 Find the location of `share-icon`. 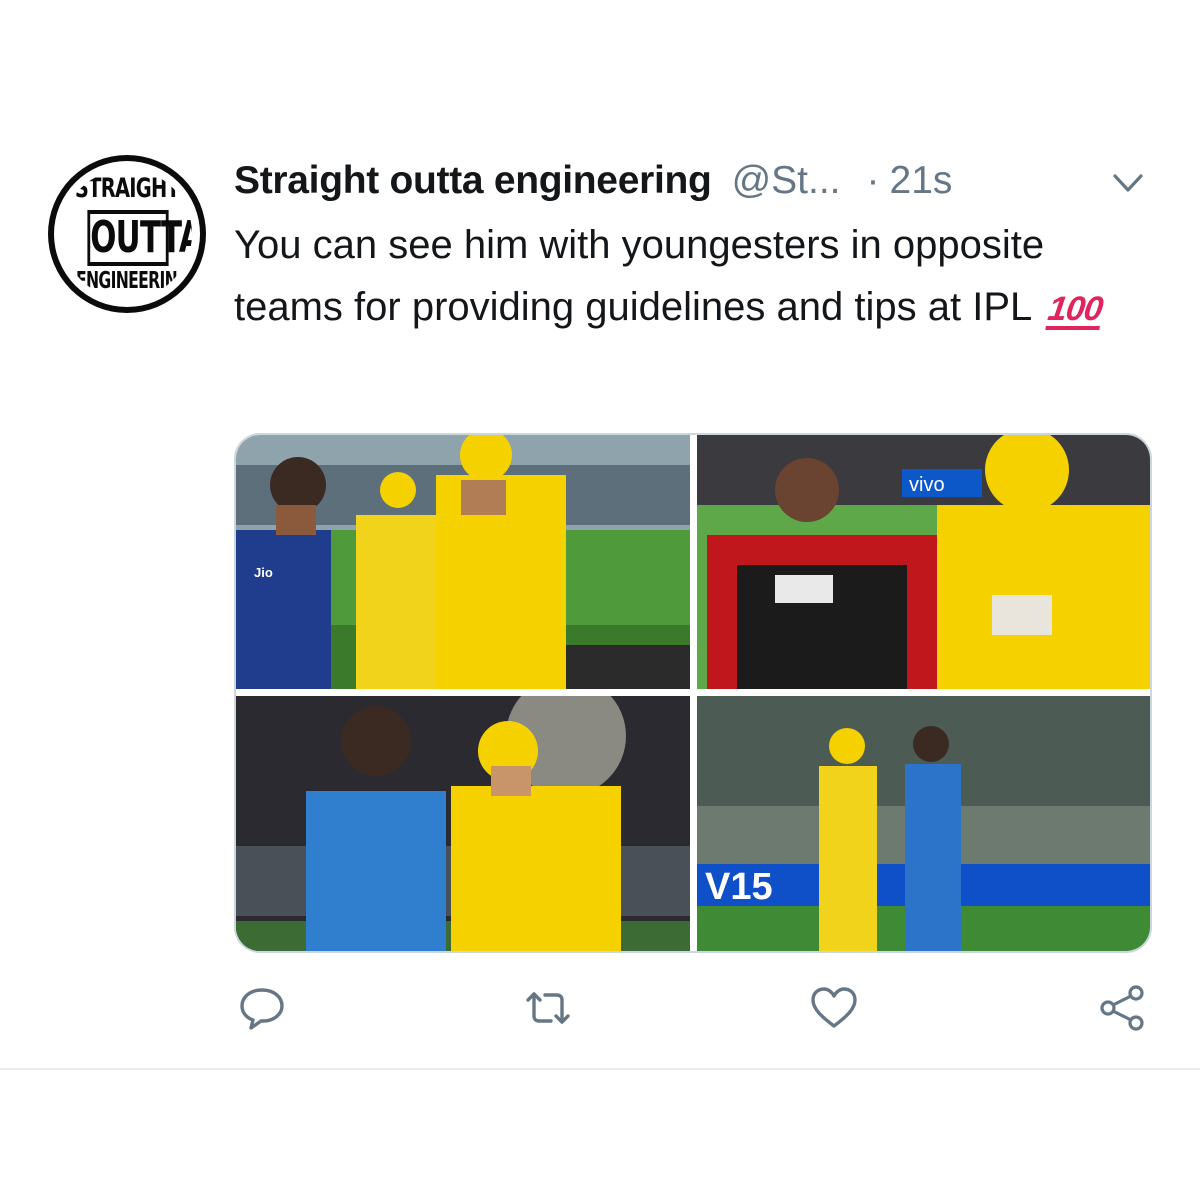

share-icon is located at coordinates (1122, 1008).